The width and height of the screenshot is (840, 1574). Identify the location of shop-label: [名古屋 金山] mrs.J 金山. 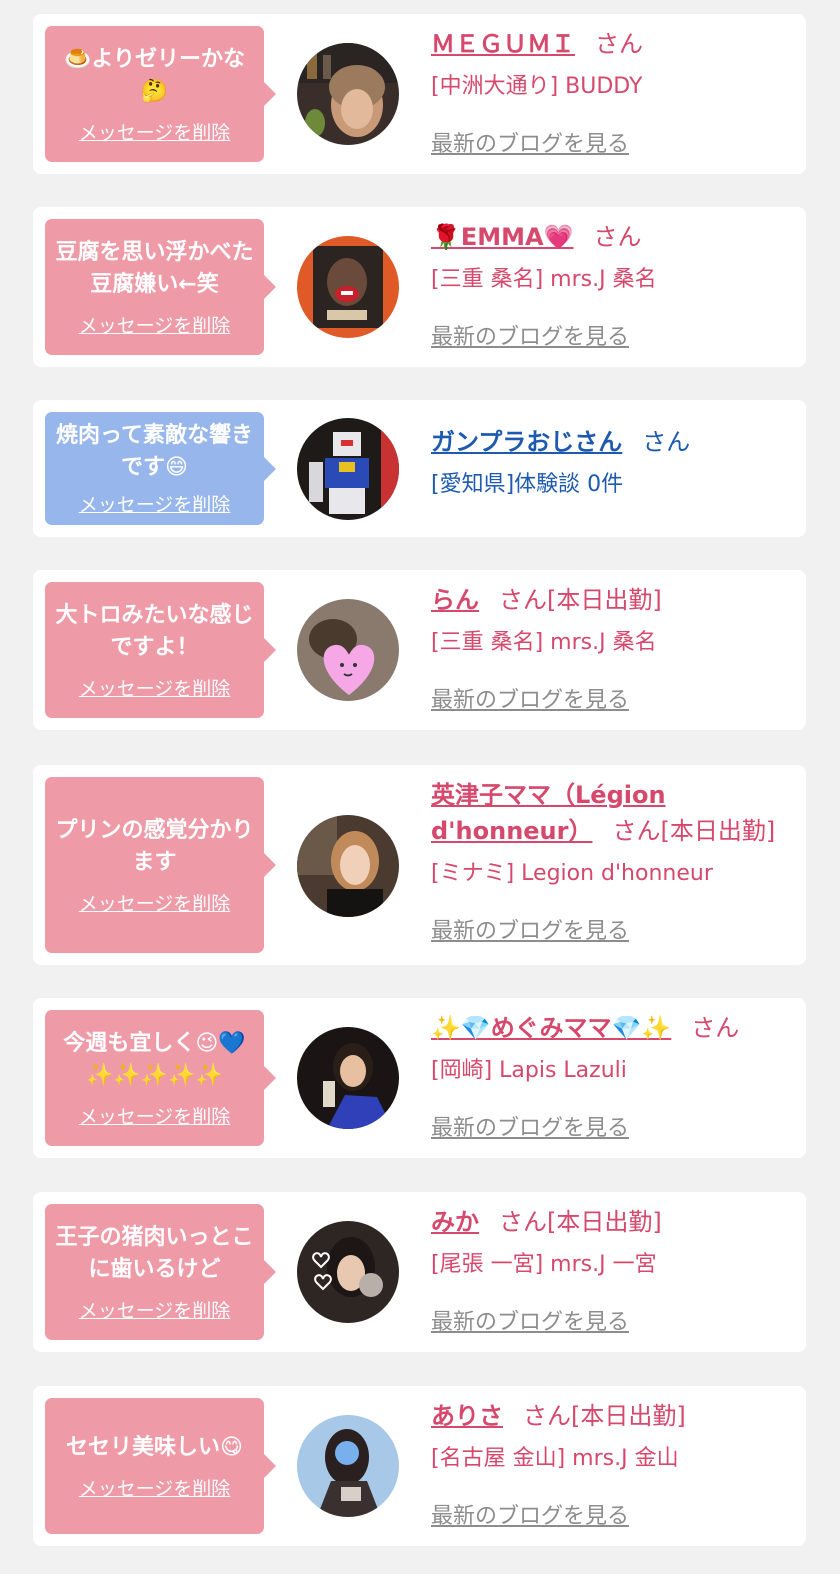
(555, 1458).